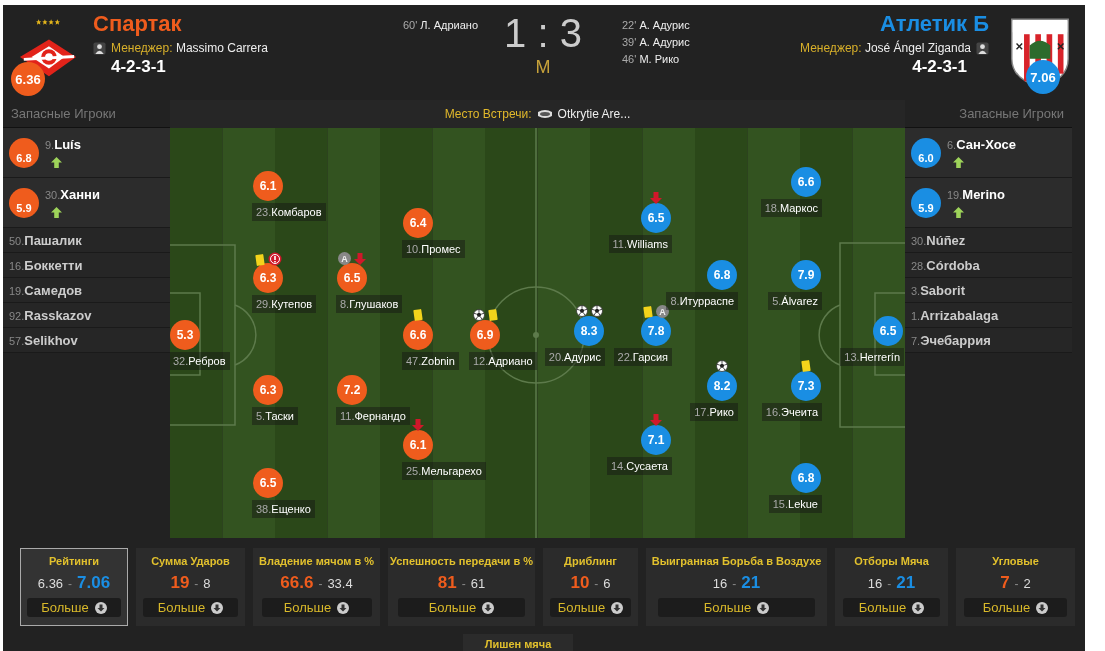 This screenshot has width=1105, height=651. I want to click on player-name: 19.Самедов, so click(46, 290).